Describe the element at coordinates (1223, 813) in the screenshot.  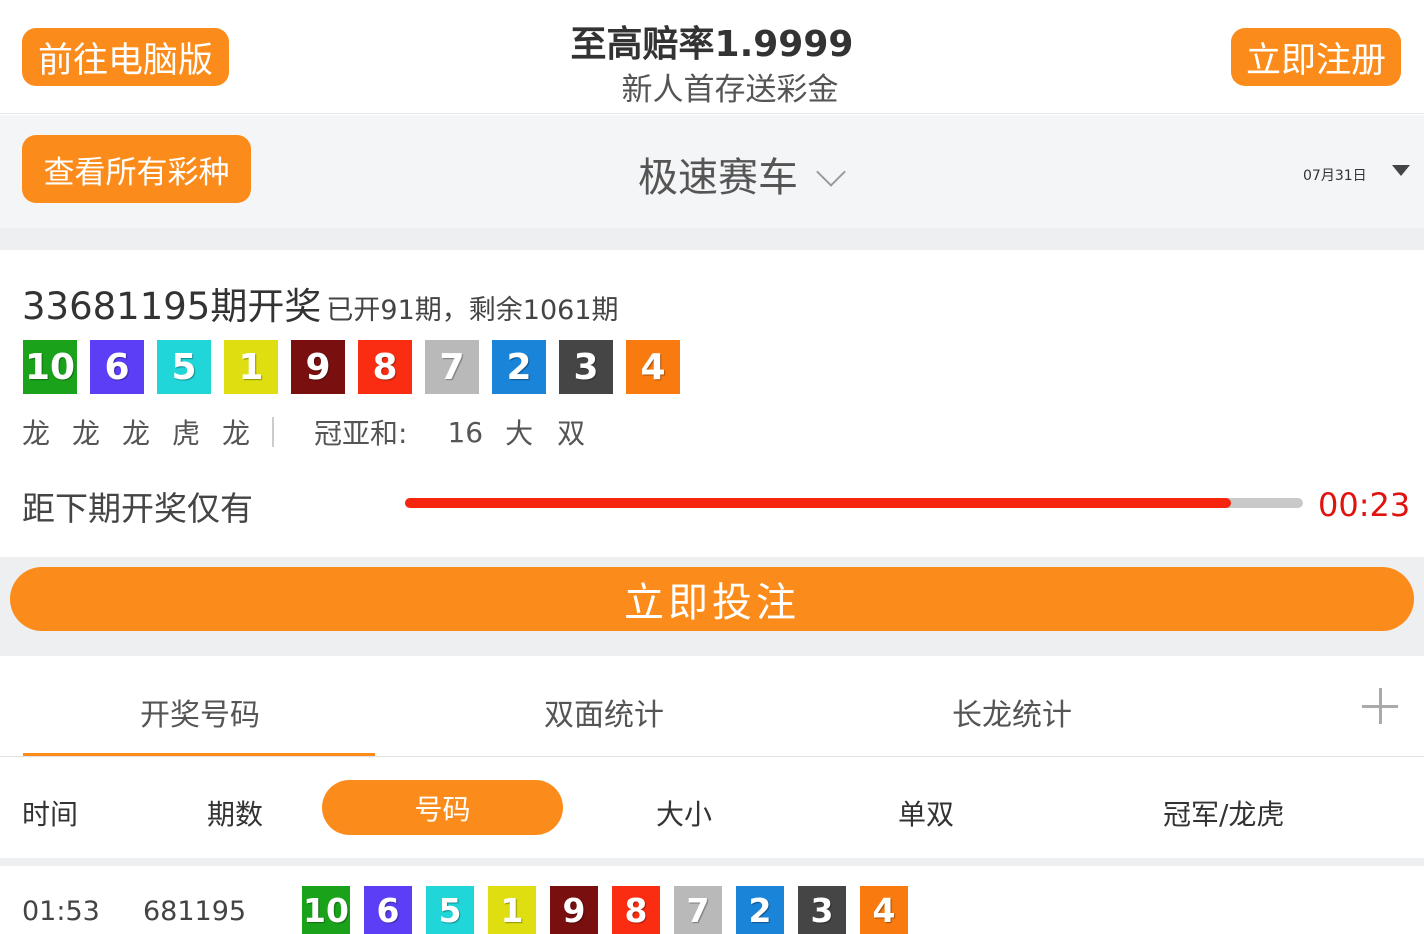
I see `filter-champion-dragon-tiger: 冠军/龙虎` at that location.